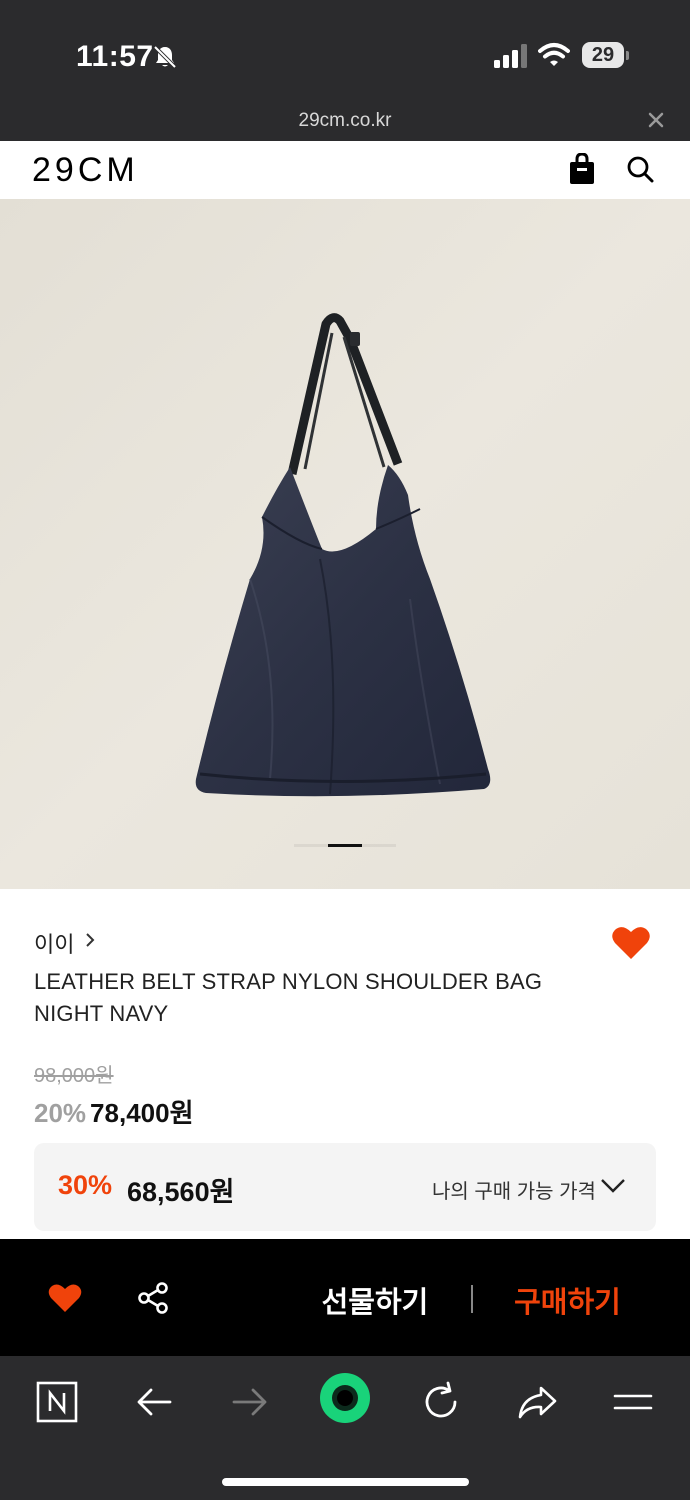 This screenshot has height=1500, width=690. What do you see at coordinates (85, 1185) in the screenshot?
I see `coupon-discount: 30%` at bounding box center [85, 1185].